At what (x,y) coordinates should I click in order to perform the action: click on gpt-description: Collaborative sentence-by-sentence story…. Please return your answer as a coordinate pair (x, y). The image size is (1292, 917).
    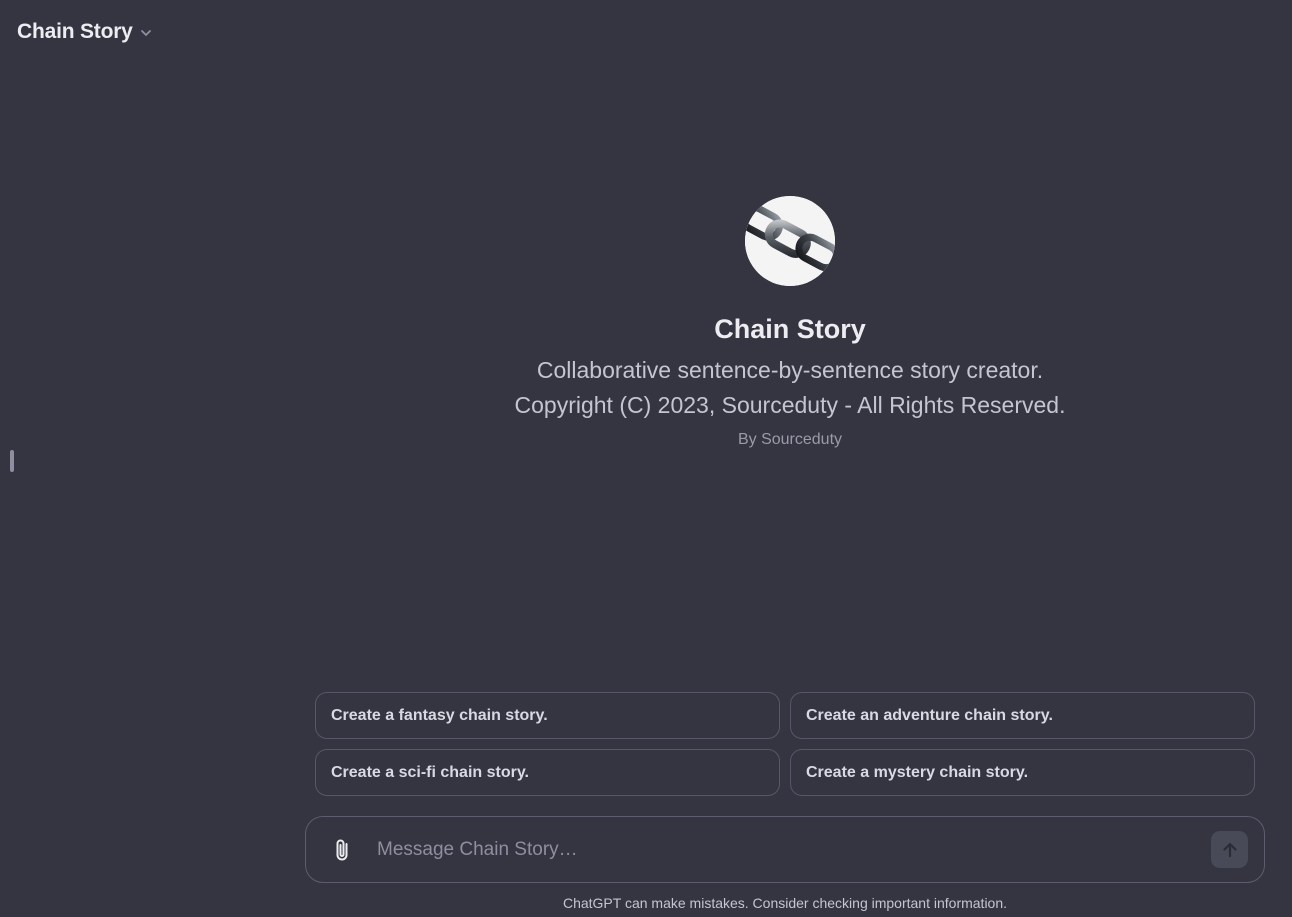
    Looking at the image, I should click on (790, 387).